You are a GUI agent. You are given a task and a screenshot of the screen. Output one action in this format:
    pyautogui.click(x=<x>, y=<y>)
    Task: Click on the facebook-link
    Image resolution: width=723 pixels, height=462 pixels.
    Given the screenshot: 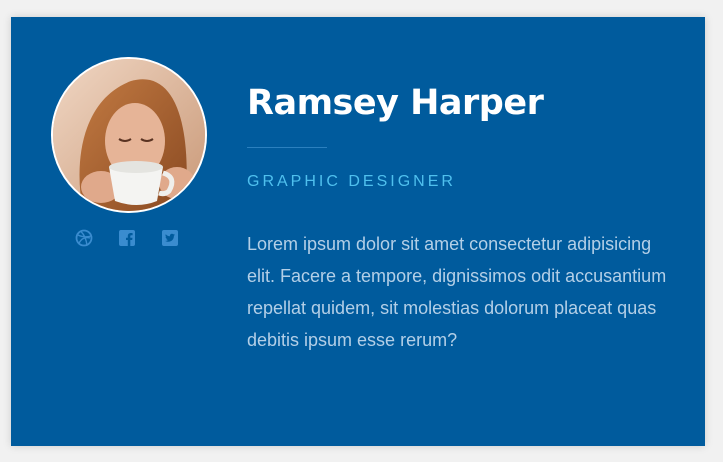 What is the action you would take?
    pyautogui.click(x=127, y=238)
    